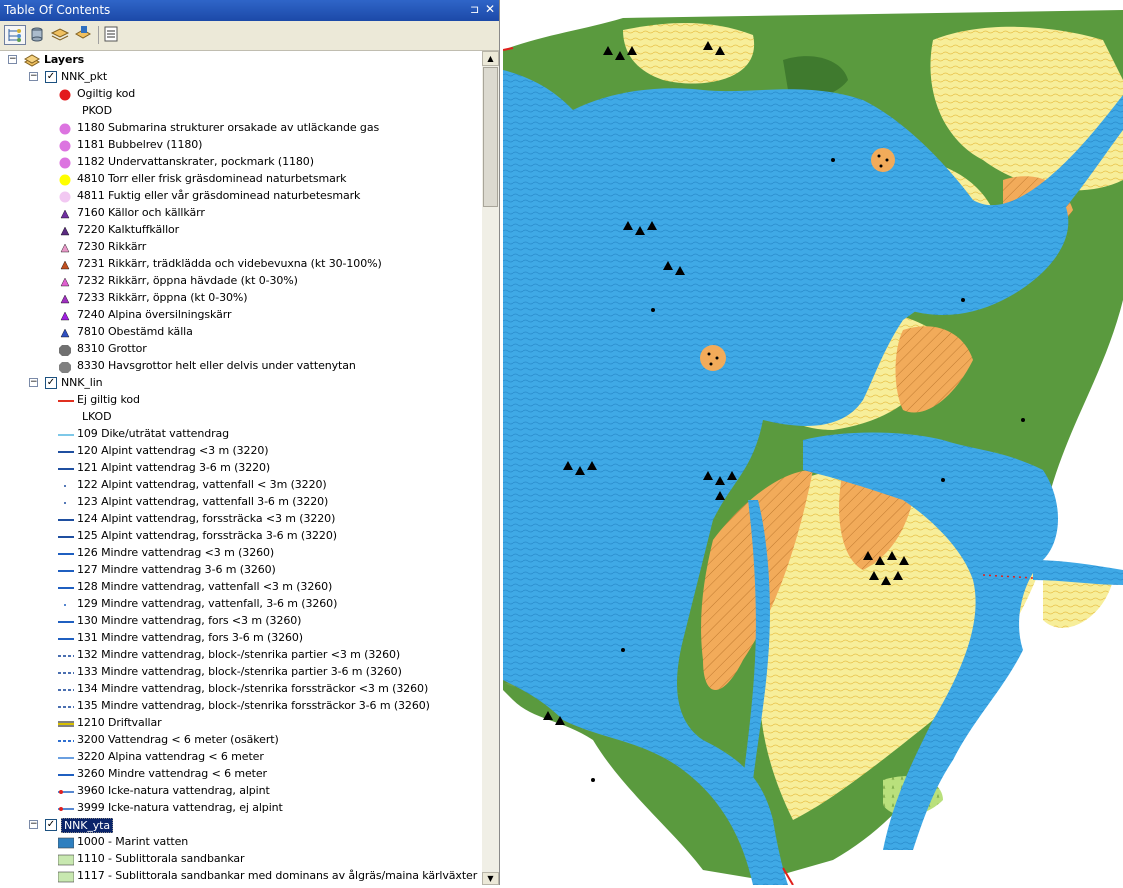 The width and height of the screenshot is (1123, 888). I want to click on layer-name: NNK_lin, so click(82, 382).